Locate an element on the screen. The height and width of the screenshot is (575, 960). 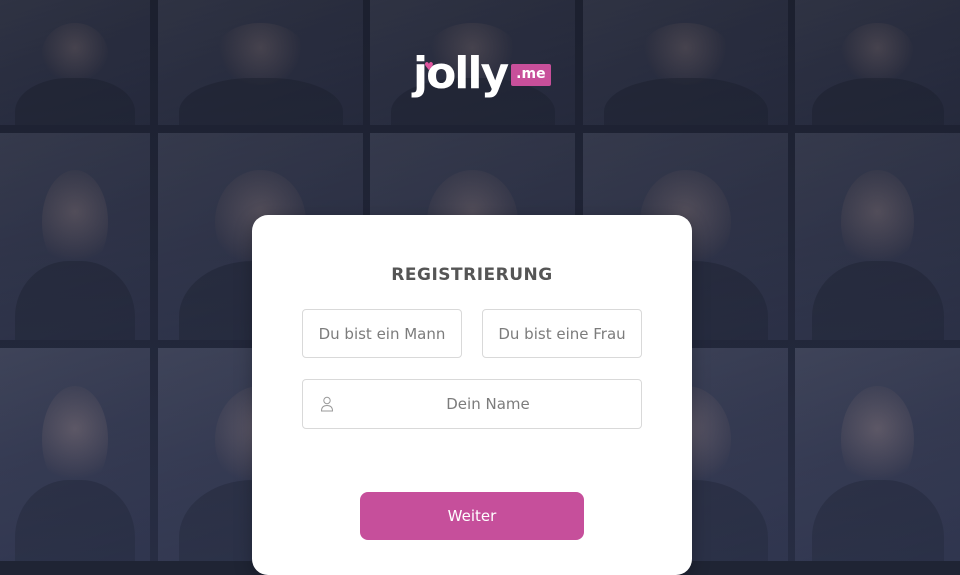
brand-logo: ♥ jolly .me is located at coordinates (482, 68).